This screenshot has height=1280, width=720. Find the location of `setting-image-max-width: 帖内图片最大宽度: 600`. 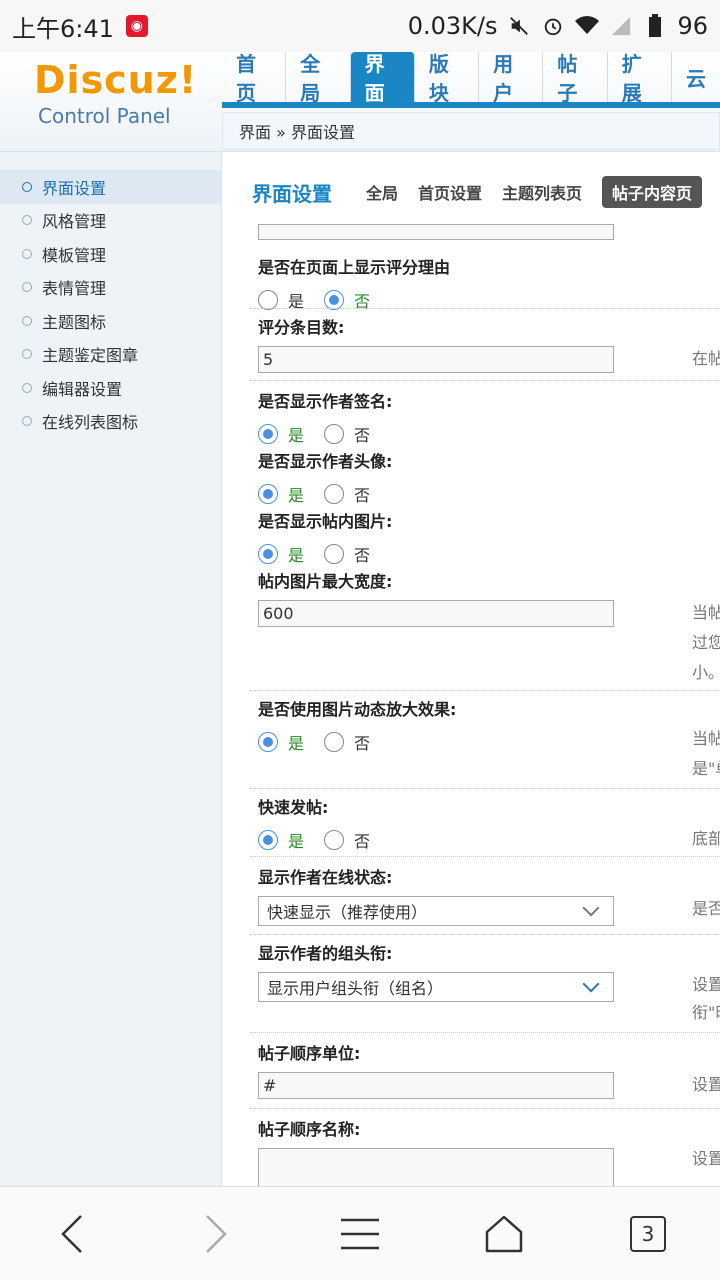

setting-image-max-width: 帖内图片最大宽度: 600 is located at coordinates (488, 597).